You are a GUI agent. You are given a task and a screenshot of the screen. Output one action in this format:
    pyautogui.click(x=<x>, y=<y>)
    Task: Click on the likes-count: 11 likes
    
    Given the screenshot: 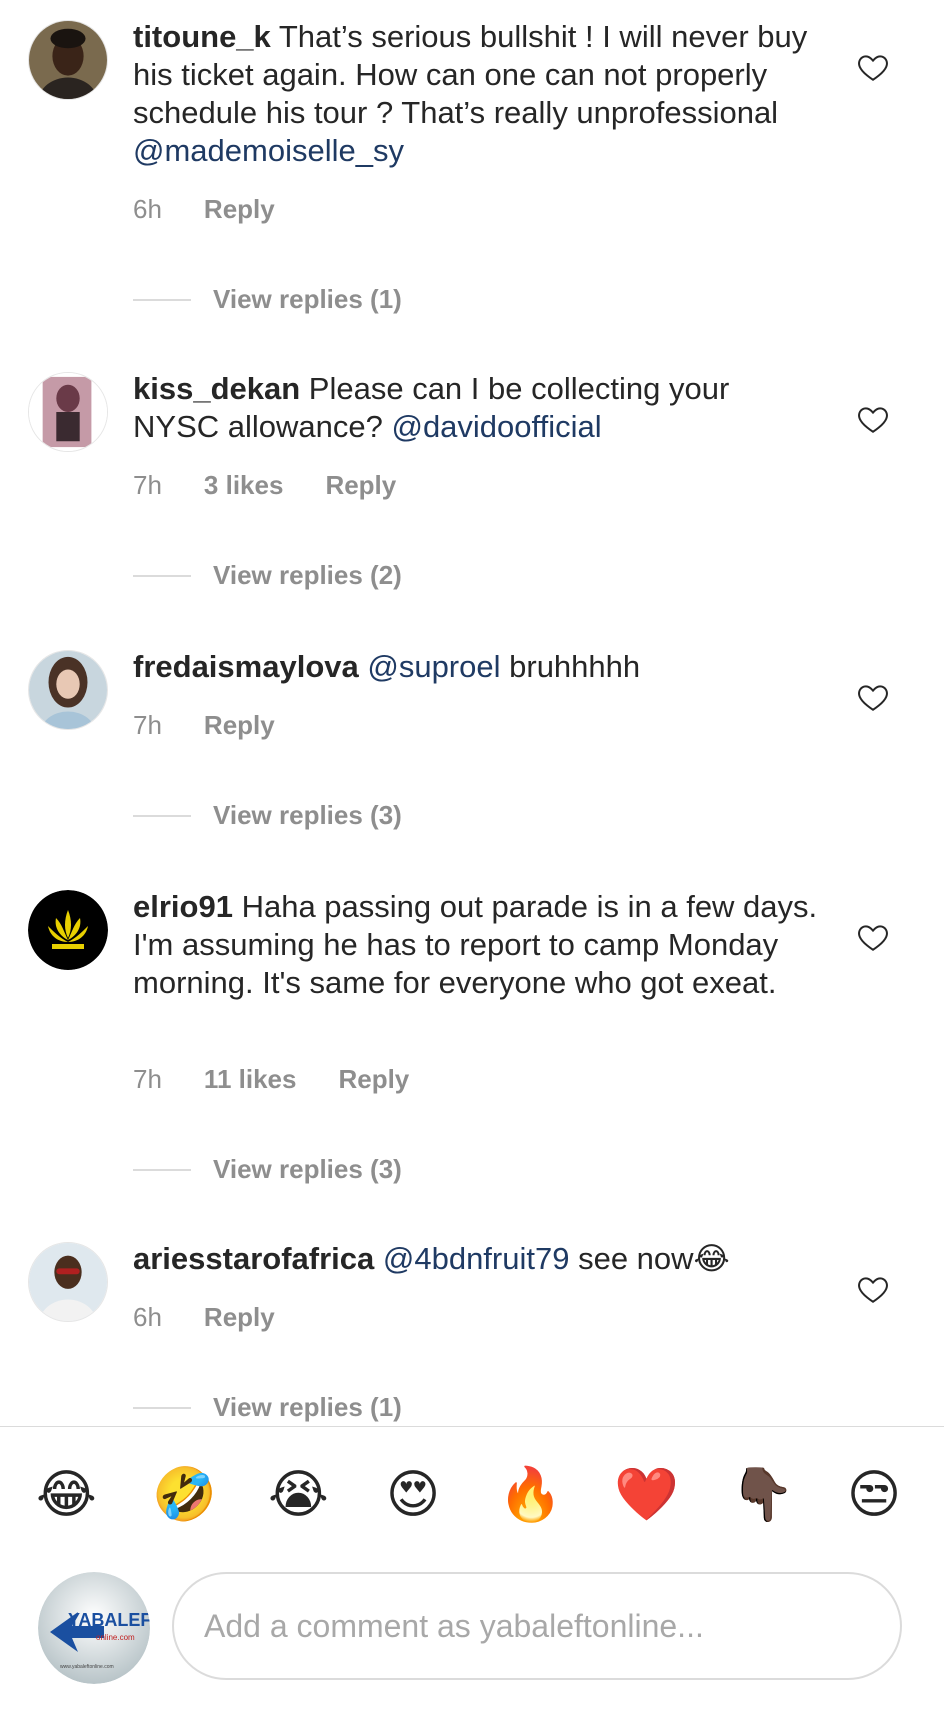 What is the action you would take?
    pyautogui.click(x=250, y=1079)
    